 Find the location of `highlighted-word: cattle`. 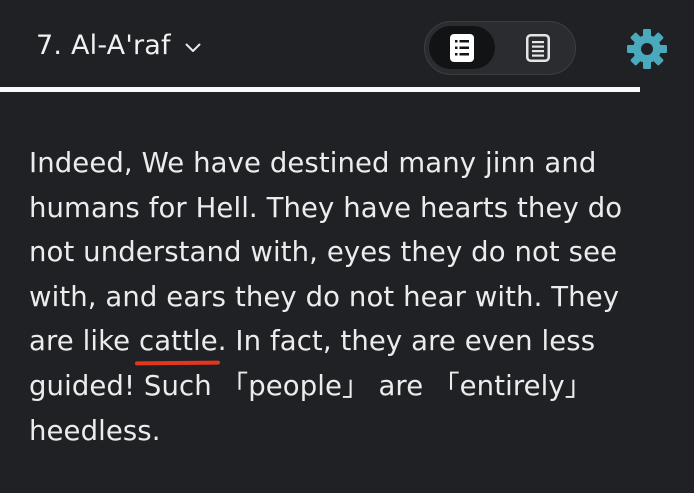

highlighted-word: cattle is located at coordinates (177, 345).